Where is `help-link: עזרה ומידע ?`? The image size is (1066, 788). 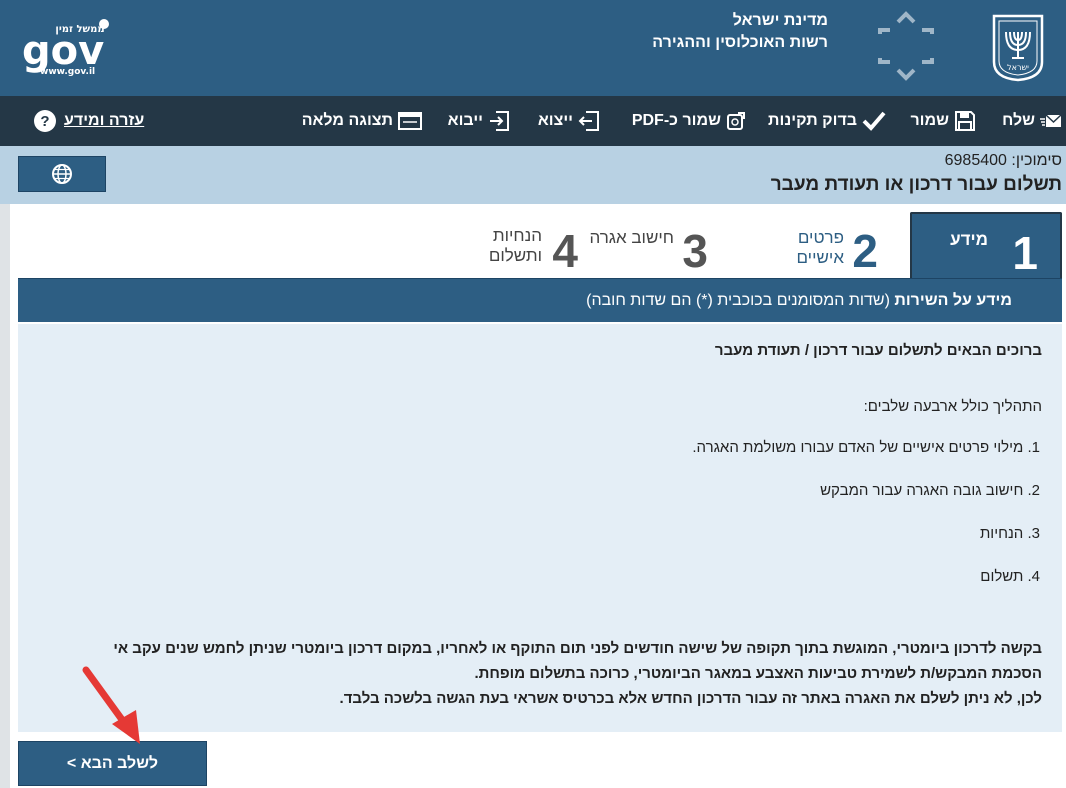 help-link: עזרה ומידע ? is located at coordinates (89, 121).